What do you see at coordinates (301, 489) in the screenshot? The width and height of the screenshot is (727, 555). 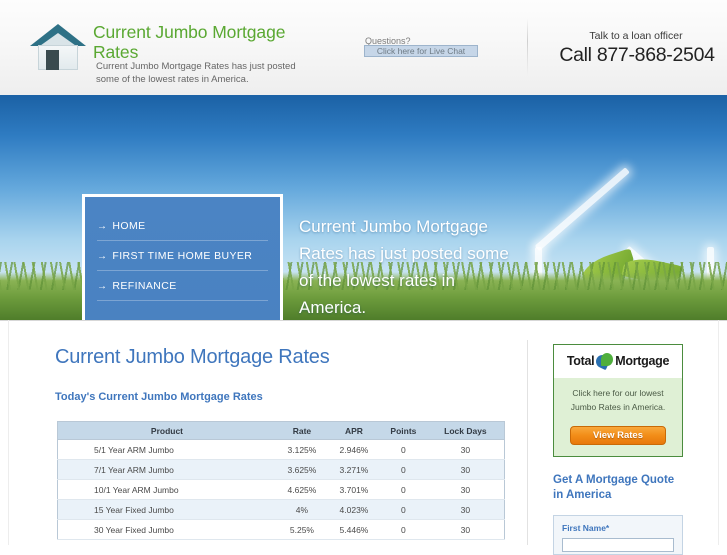 I see `cell-rate: 4.625%` at bounding box center [301, 489].